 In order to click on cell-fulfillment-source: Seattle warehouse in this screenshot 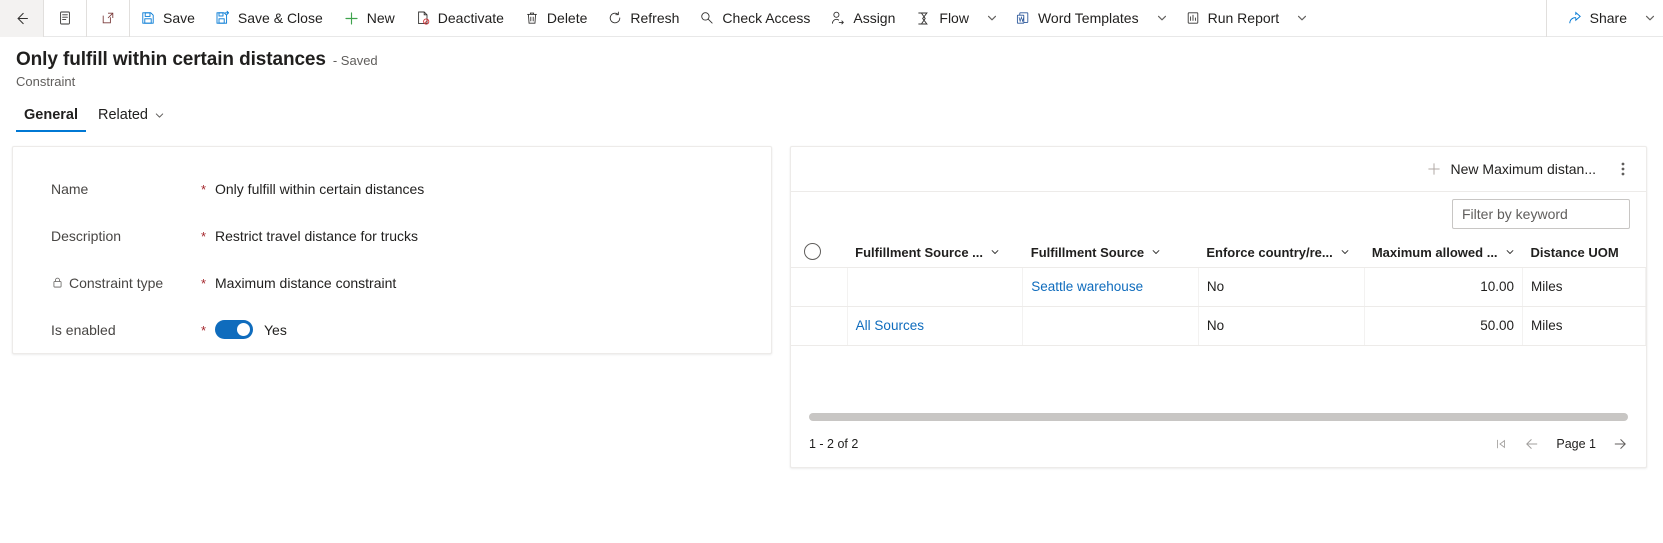, I will do `click(1110, 287)`.